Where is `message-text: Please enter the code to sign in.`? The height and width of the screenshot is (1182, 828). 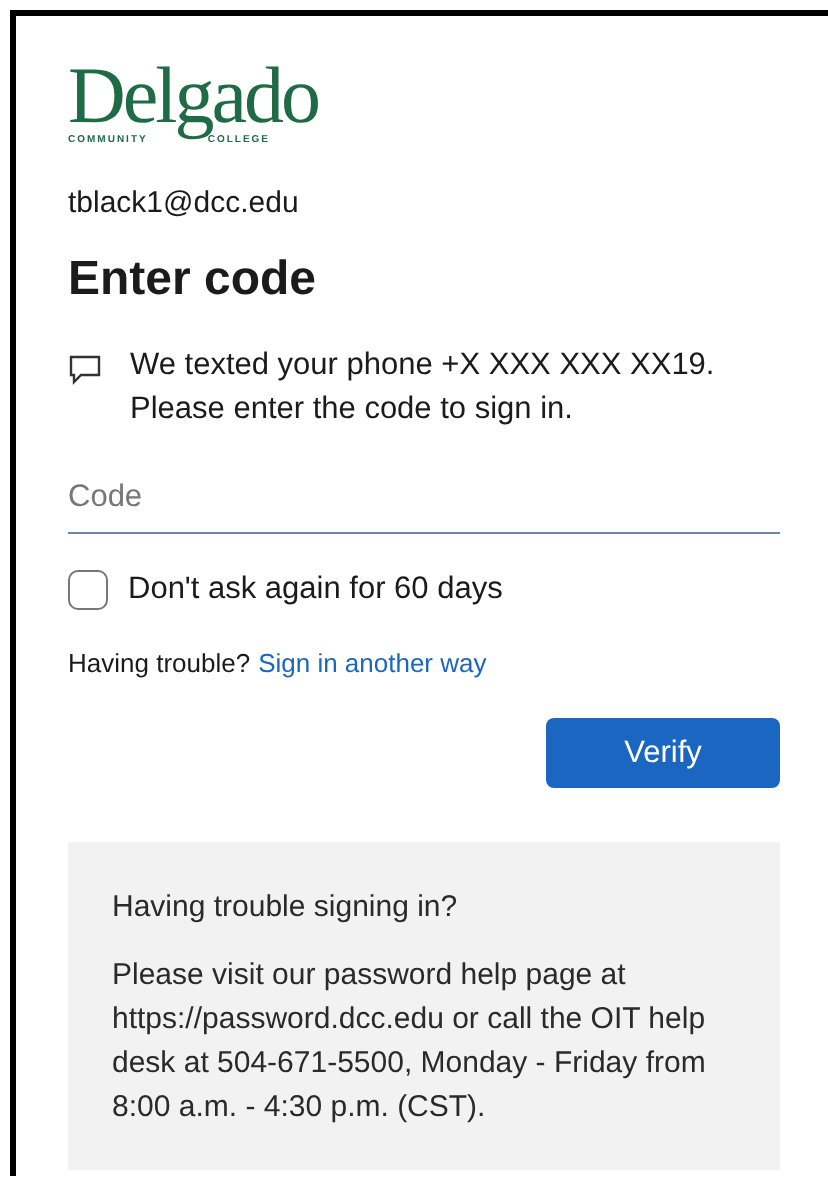
message-text: Please enter the code to sign in. is located at coordinates (352, 410).